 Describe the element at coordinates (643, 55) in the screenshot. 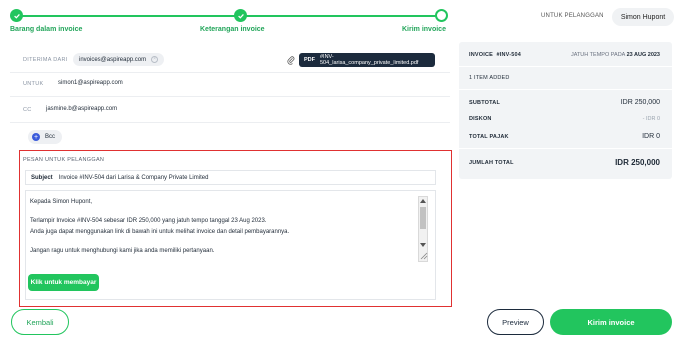

I see `due-date-value: 23 AUG 2023` at that location.